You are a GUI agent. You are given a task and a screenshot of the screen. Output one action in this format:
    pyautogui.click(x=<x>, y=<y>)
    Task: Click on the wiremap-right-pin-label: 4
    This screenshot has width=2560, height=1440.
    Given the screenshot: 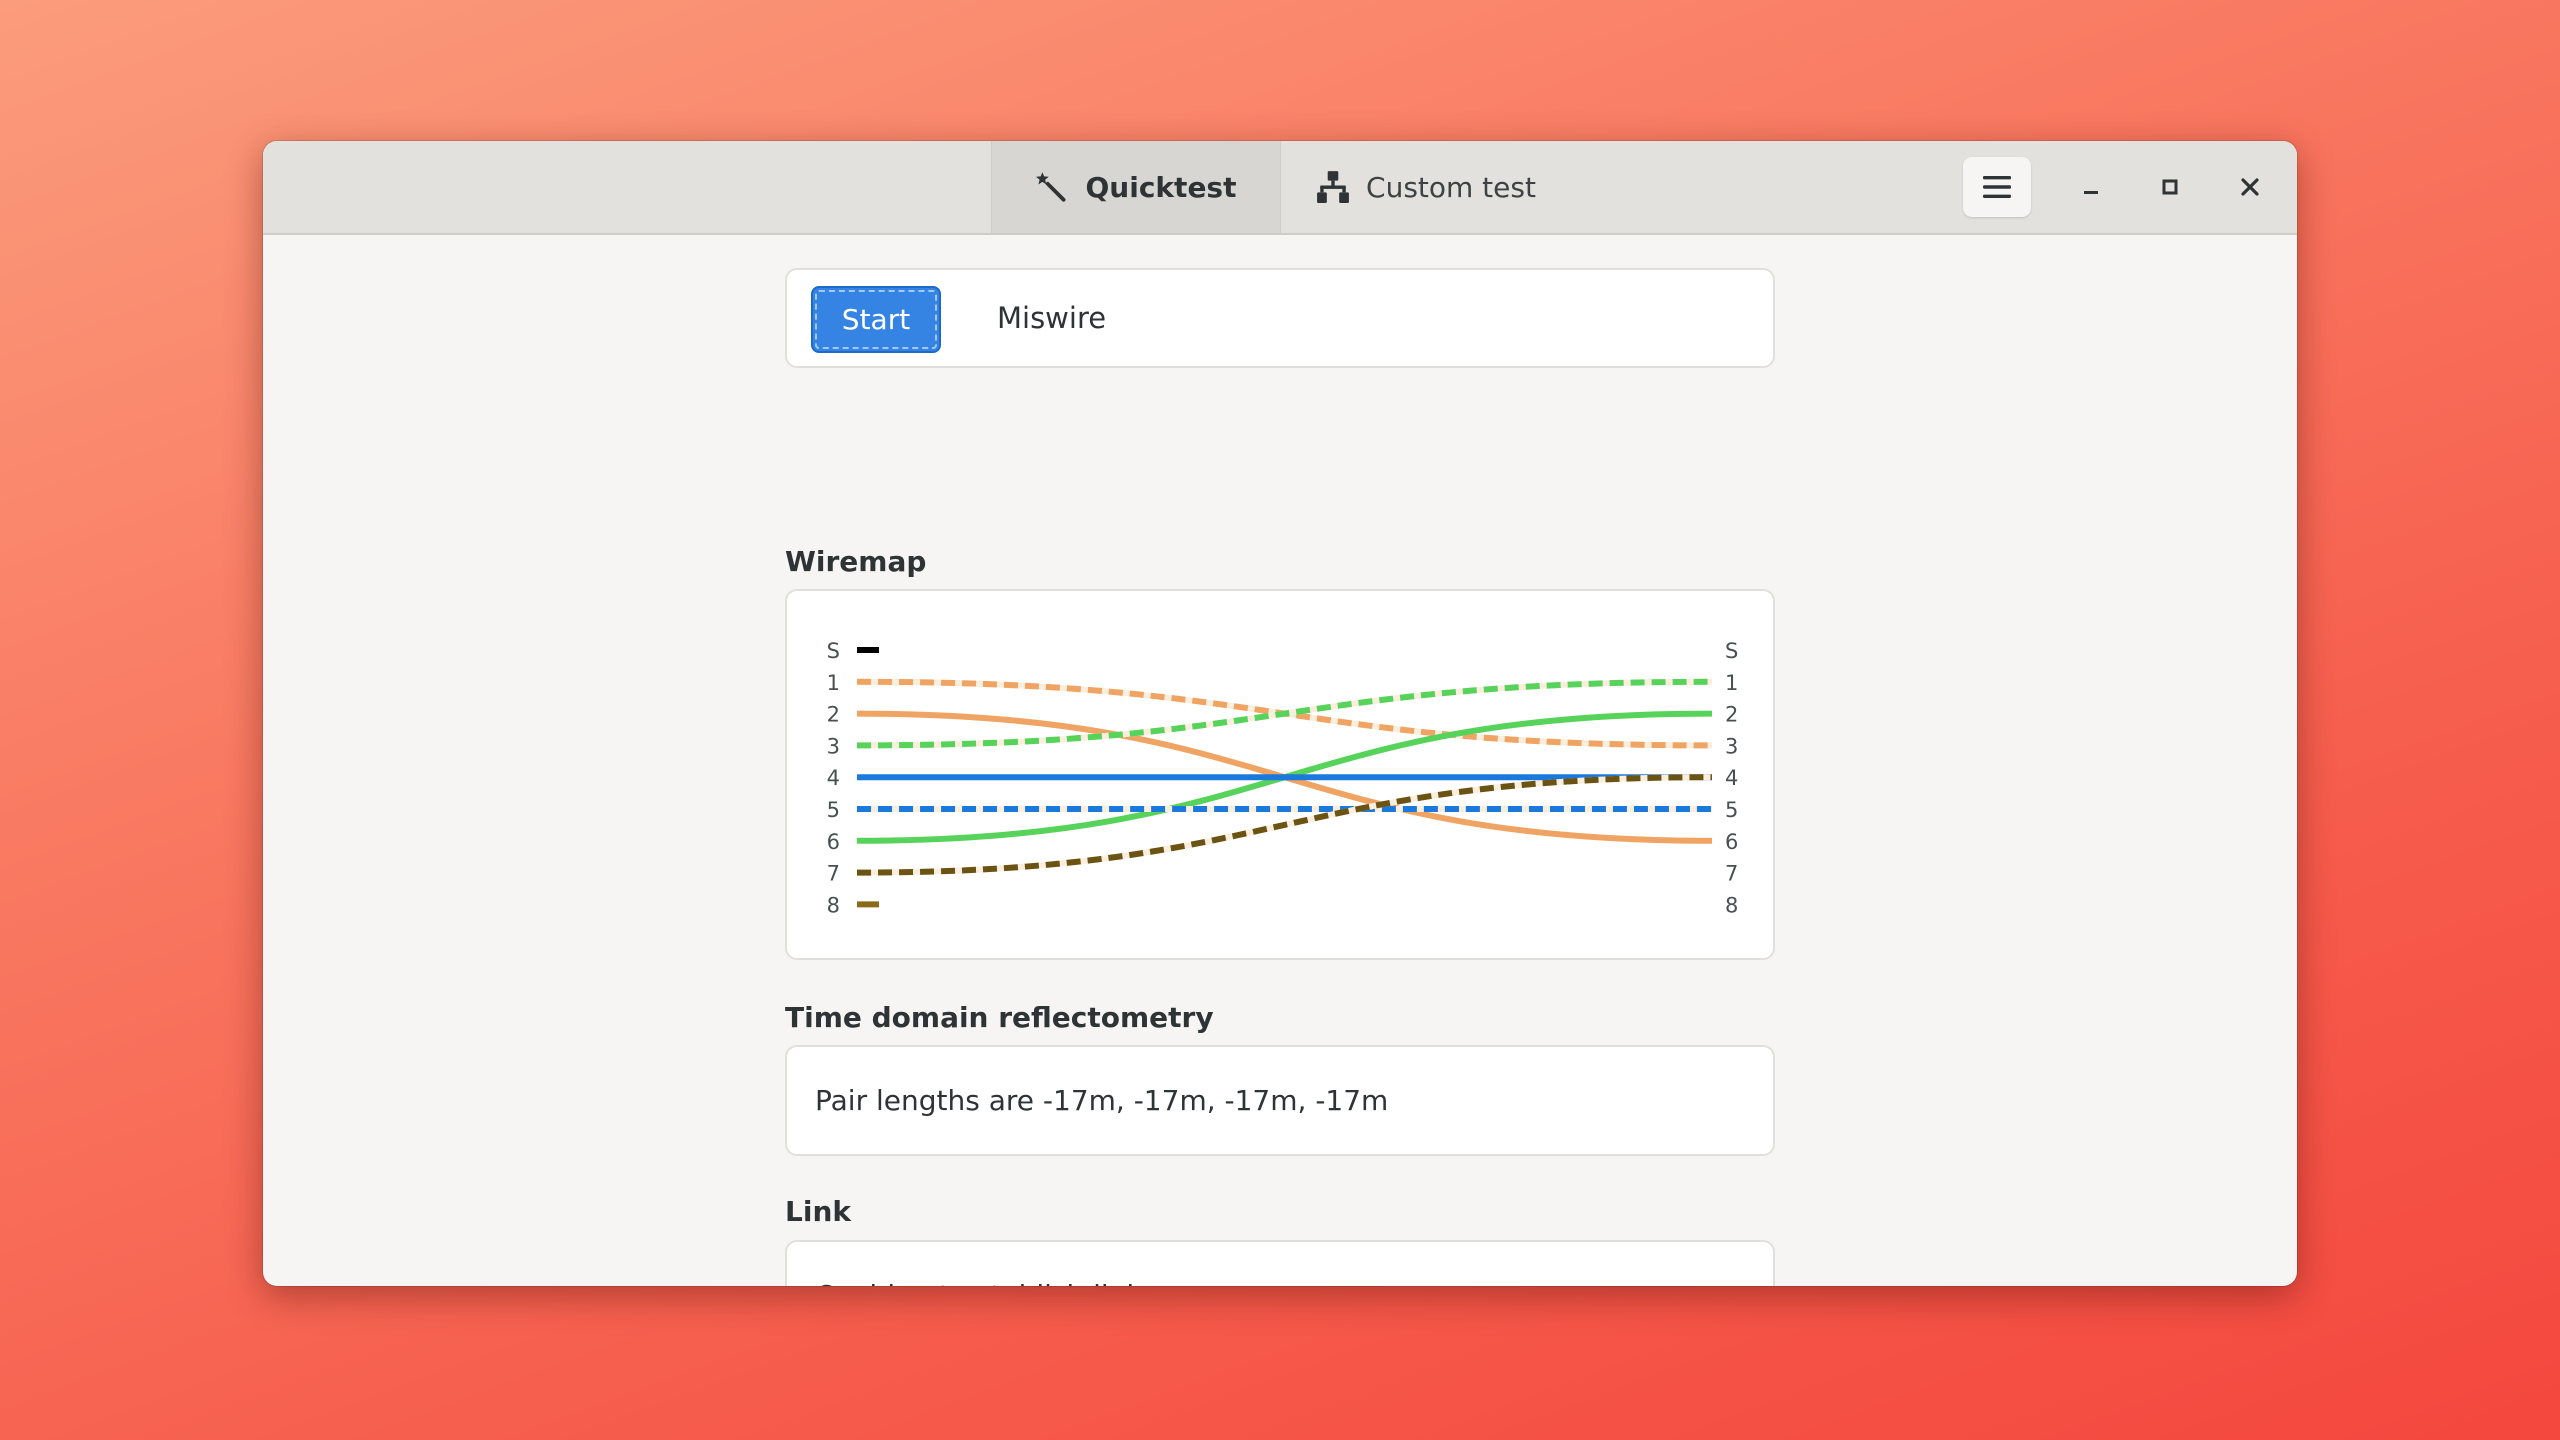 What is the action you would take?
    pyautogui.click(x=1731, y=778)
    